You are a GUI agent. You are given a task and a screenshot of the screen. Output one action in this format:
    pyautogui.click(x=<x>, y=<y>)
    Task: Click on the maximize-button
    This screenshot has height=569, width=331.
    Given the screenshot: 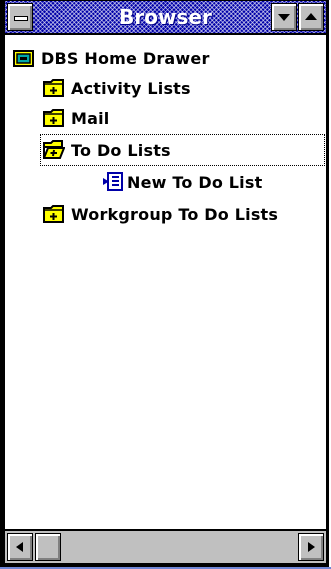 What is the action you would take?
    pyautogui.click(x=311, y=17)
    